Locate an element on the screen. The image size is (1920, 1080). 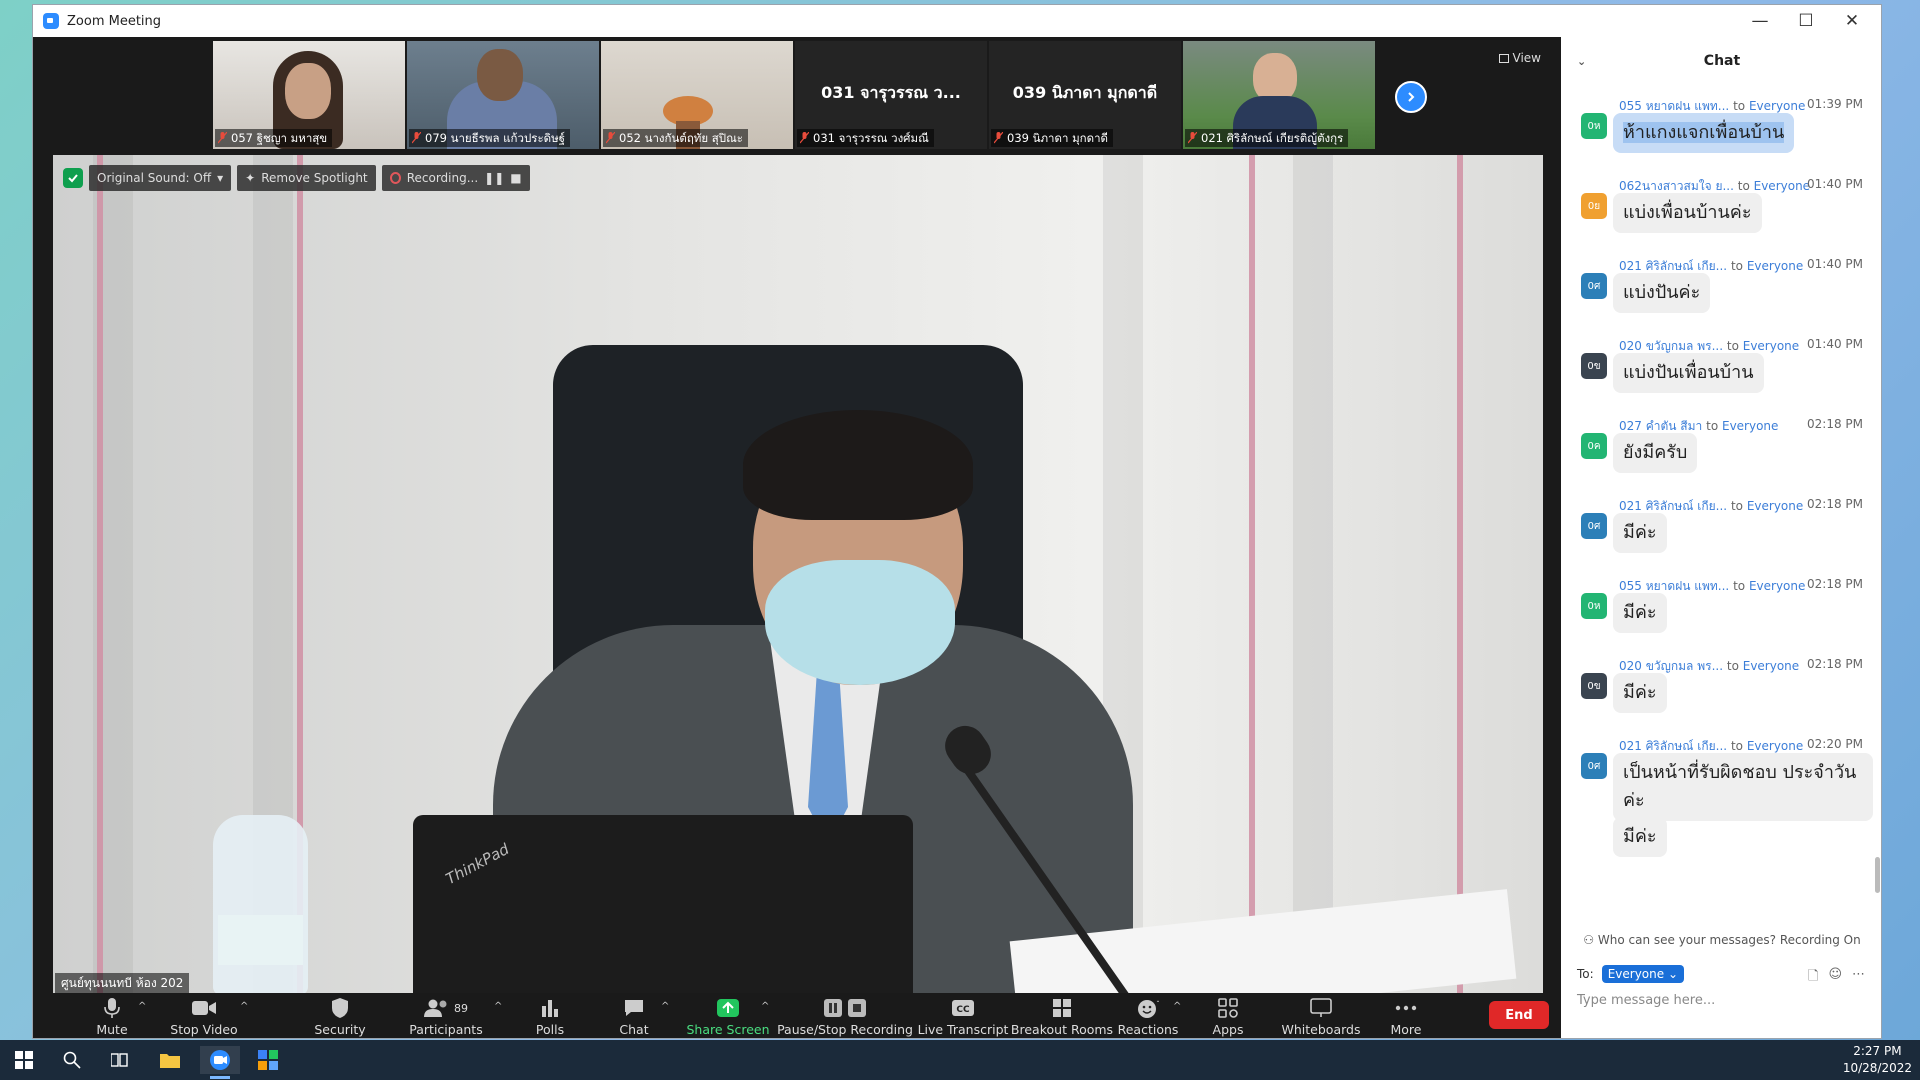
message-bubble: แบ่งเพื่อนบ้านค่ะ is located at coordinates (1687, 213).